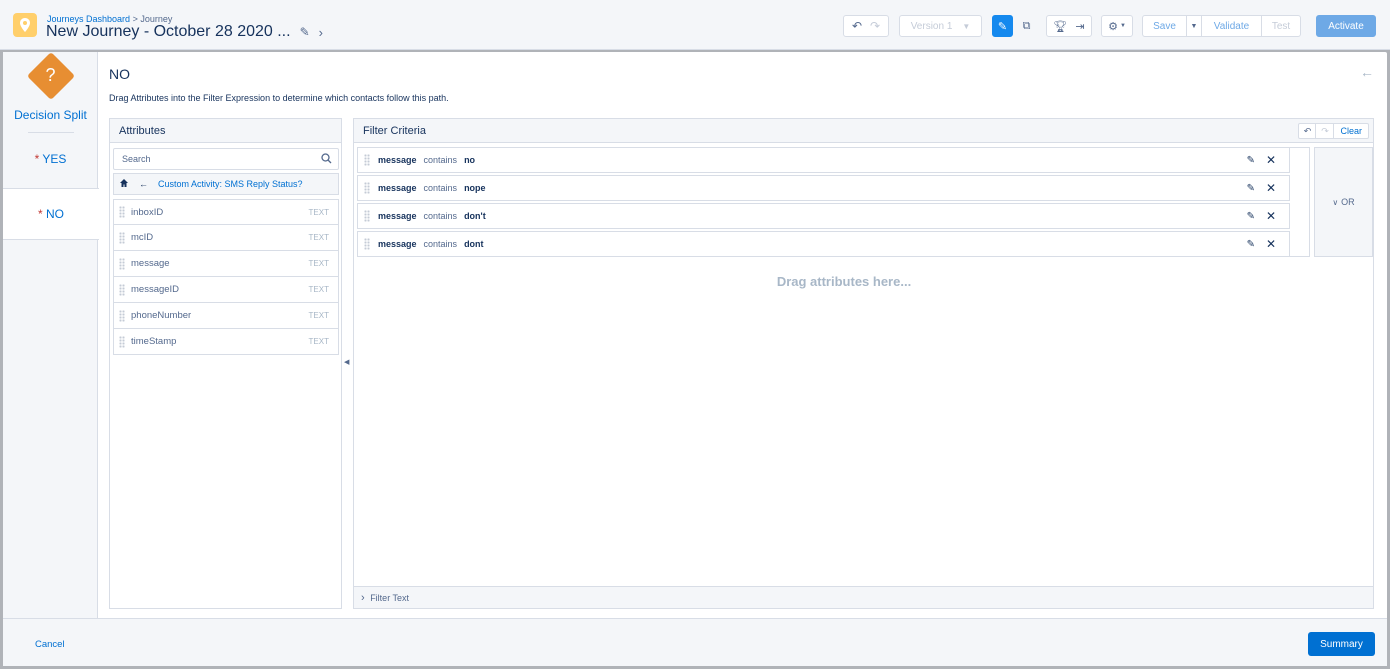  What do you see at coordinates (305, 32) in the screenshot?
I see `edit-title-icon: ✎` at bounding box center [305, 32].